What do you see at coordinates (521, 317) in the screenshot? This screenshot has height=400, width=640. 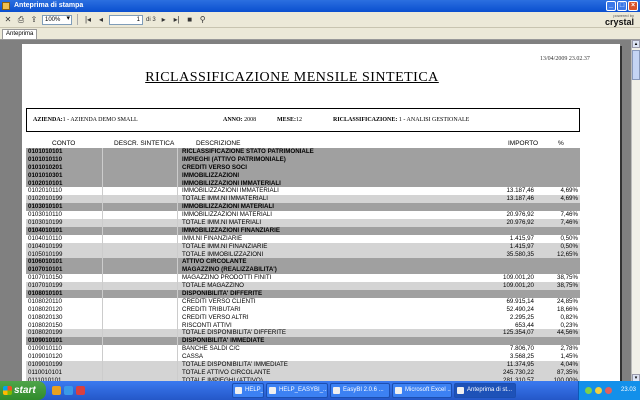 I see `row-importo: 2.295,25` at bounding box center [521, 317].